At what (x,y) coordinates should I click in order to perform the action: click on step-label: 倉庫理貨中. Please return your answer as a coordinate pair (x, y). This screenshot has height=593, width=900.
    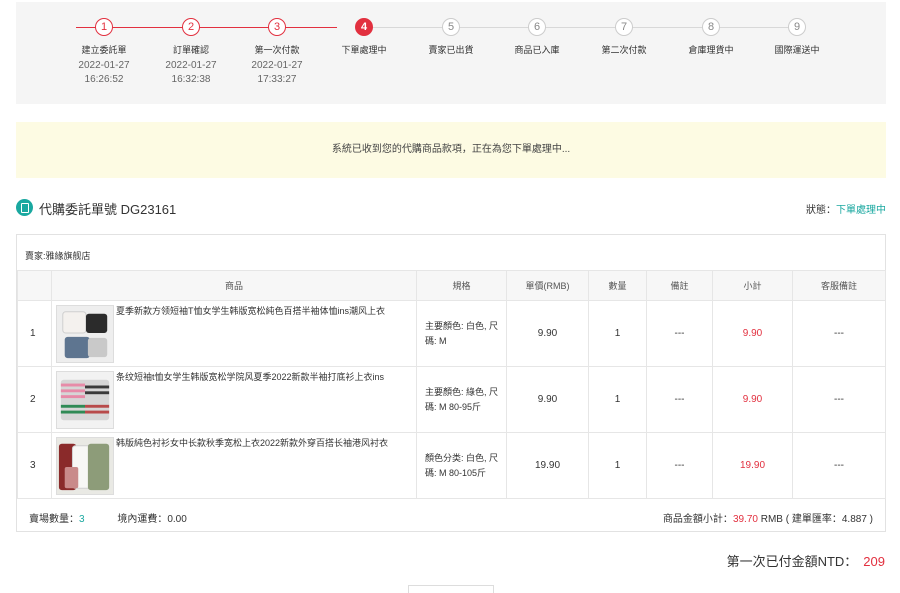
    Looking at the image, I should click on (711, 50).